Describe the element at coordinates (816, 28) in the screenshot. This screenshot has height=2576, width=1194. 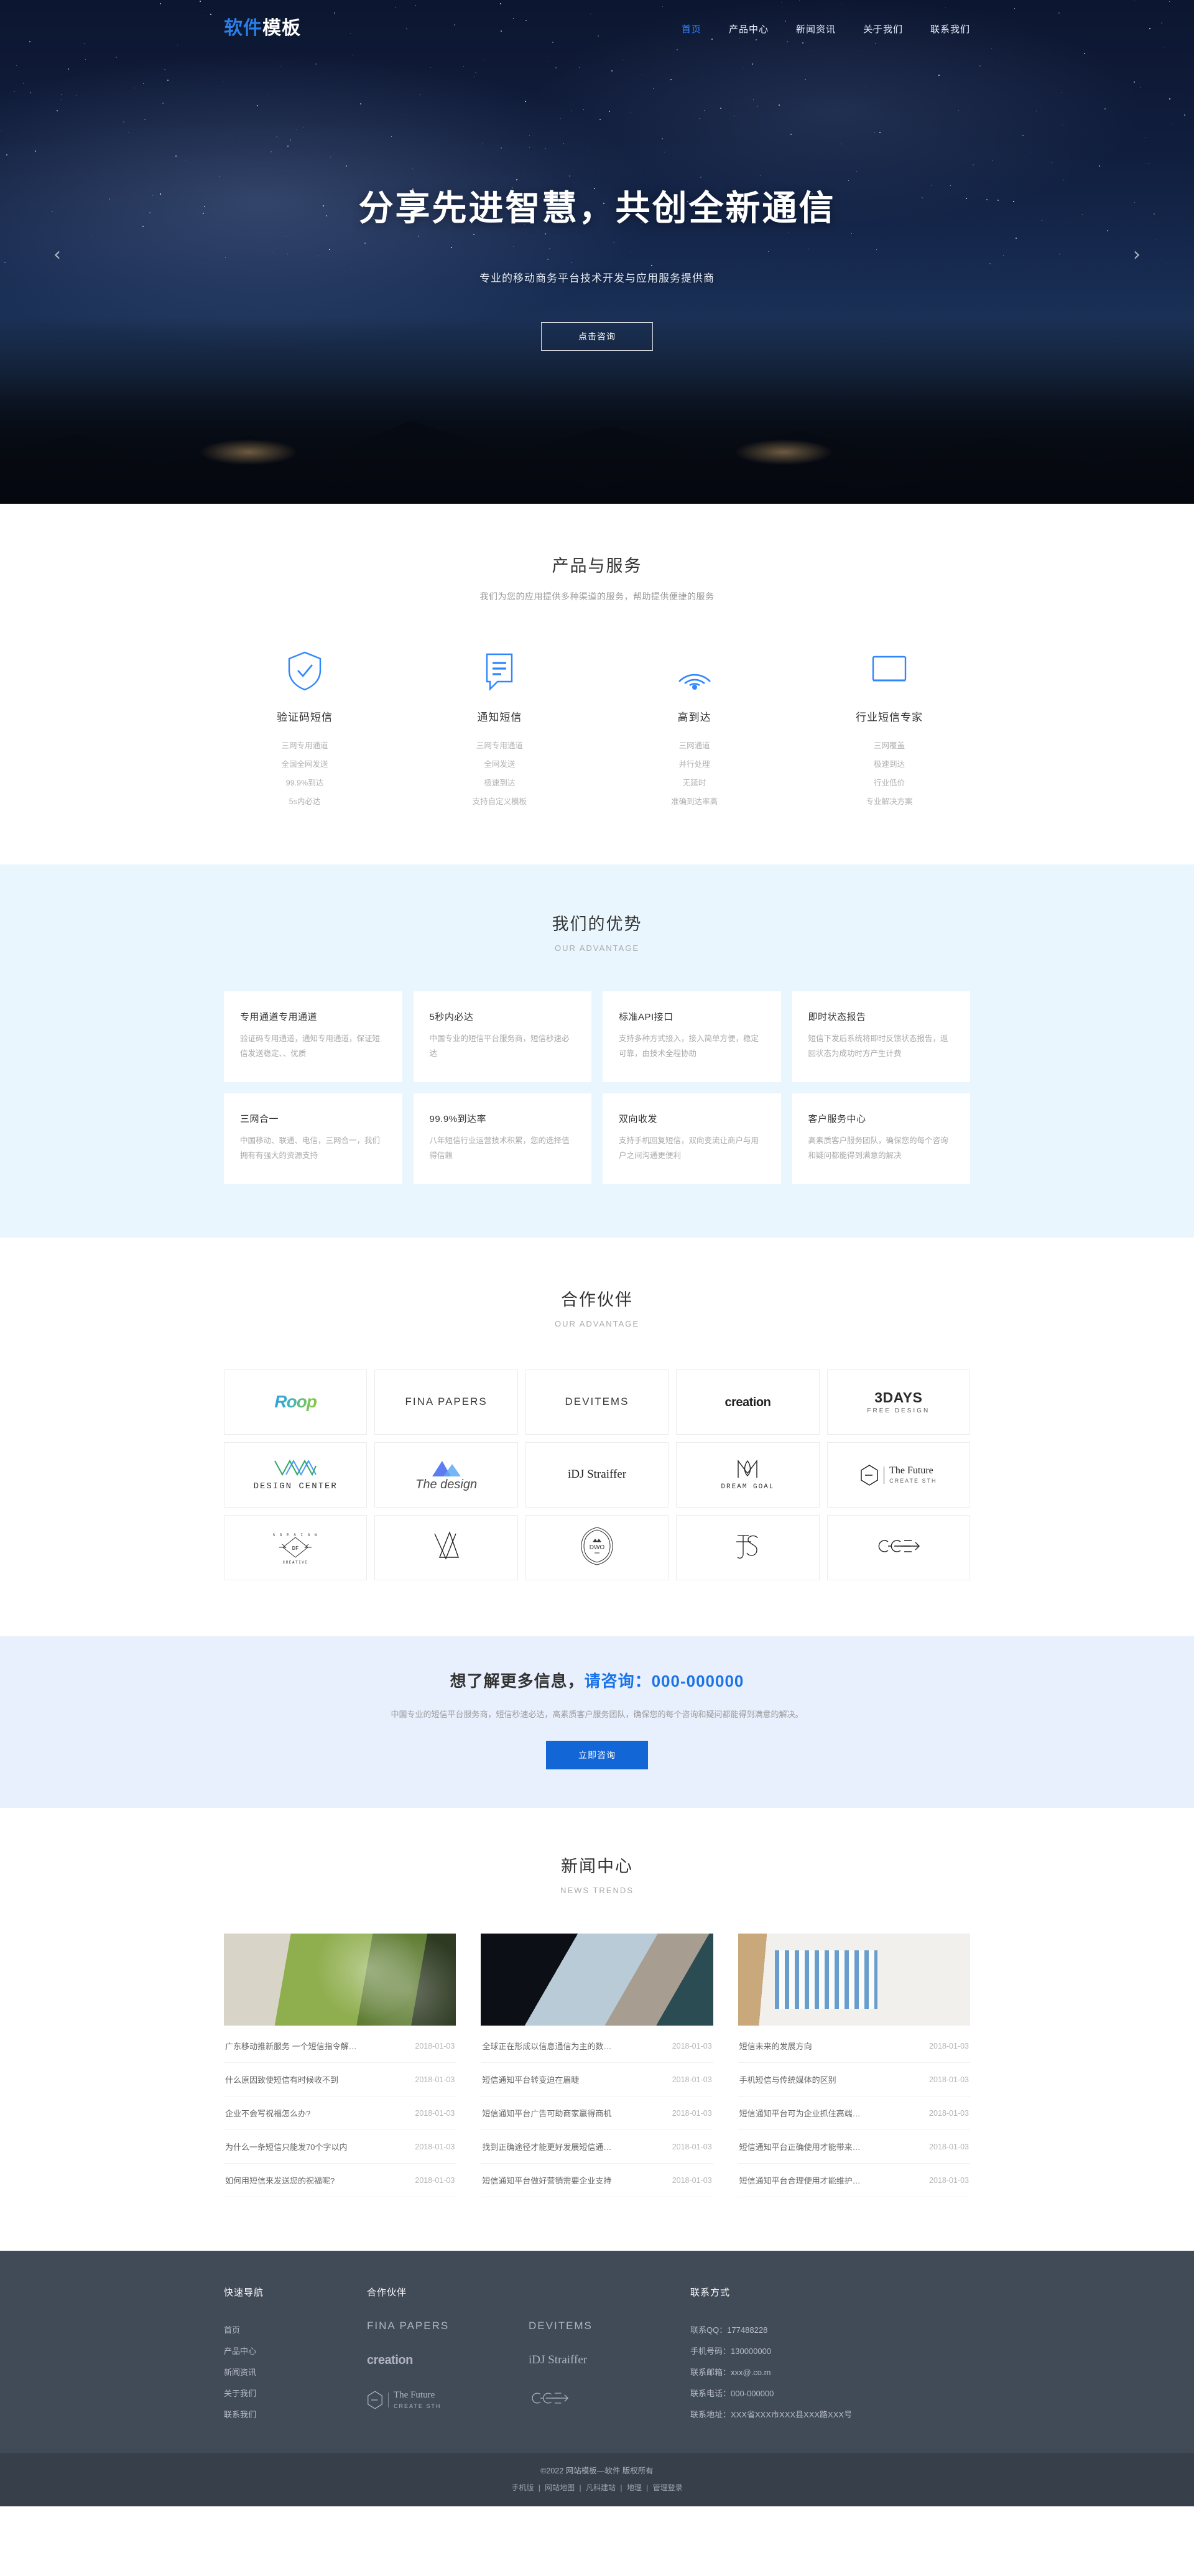
I see `nav-item-news: 新闻资讯` at that location.